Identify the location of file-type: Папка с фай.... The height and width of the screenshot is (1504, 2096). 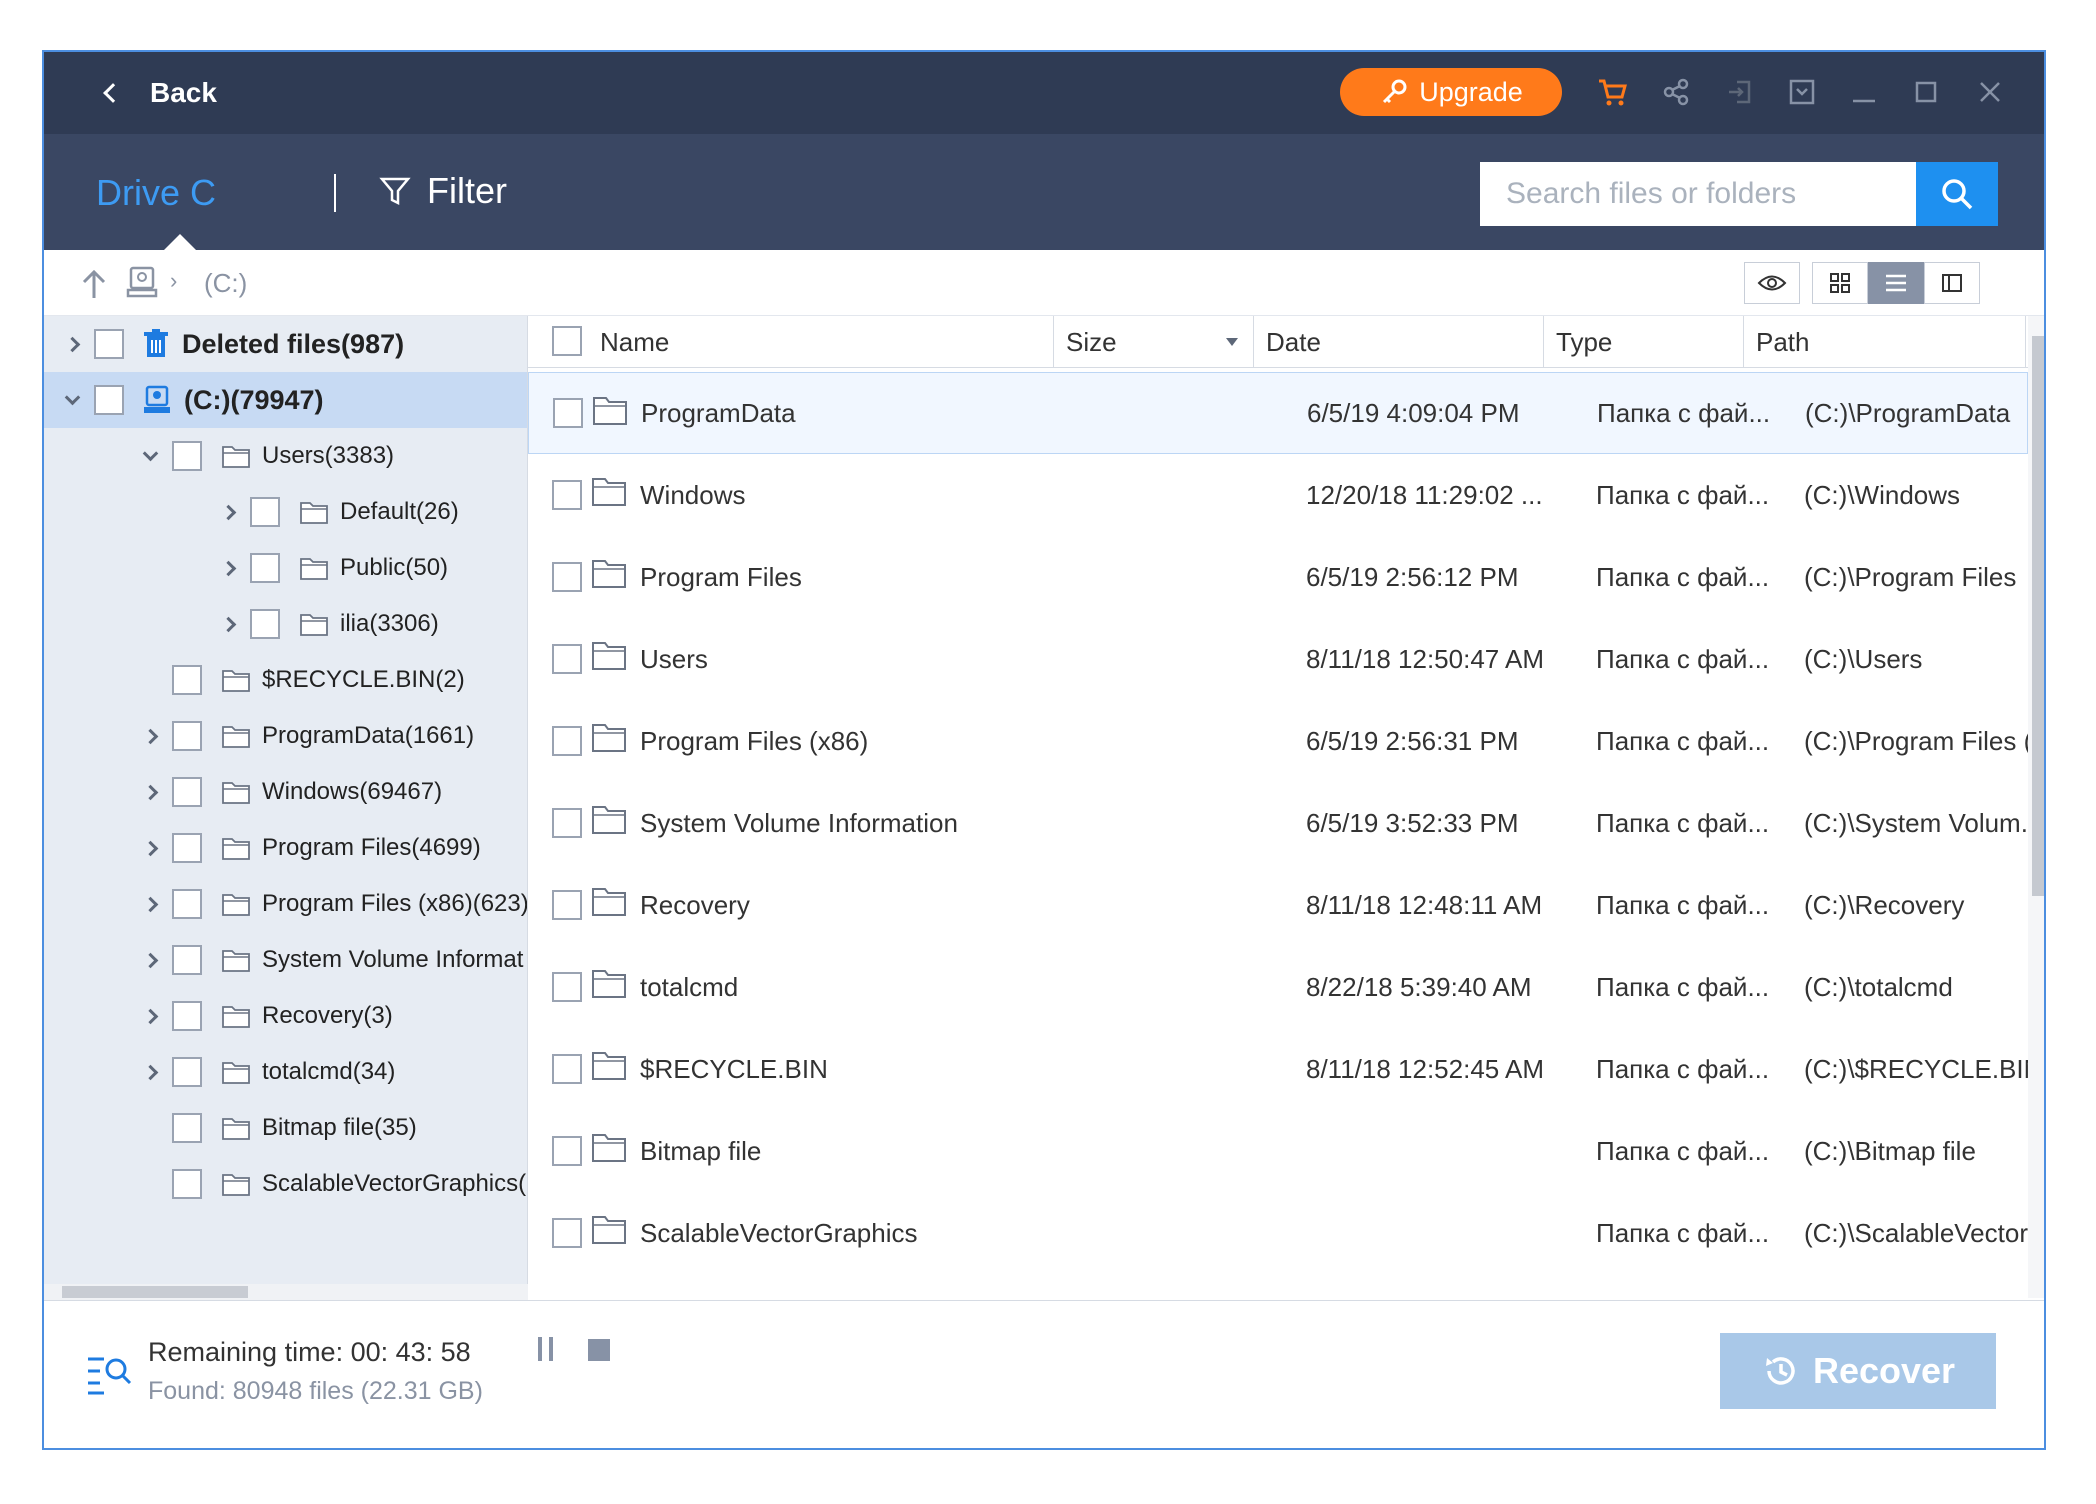
(1683, 494).